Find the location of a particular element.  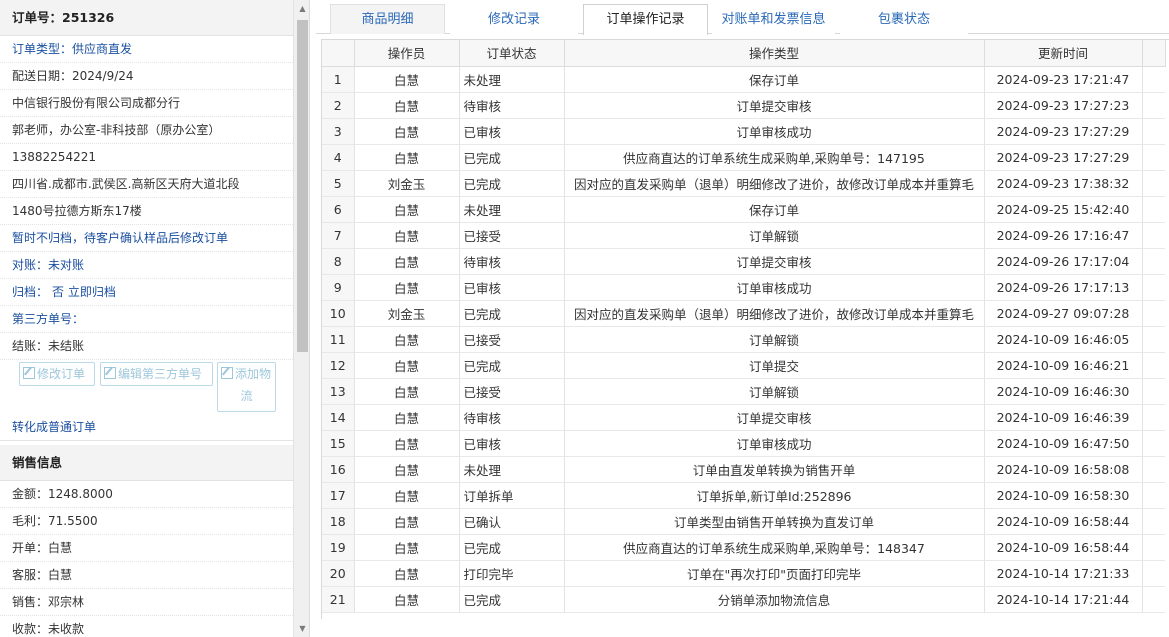

edit-icon is located at coordinates (29, 373).